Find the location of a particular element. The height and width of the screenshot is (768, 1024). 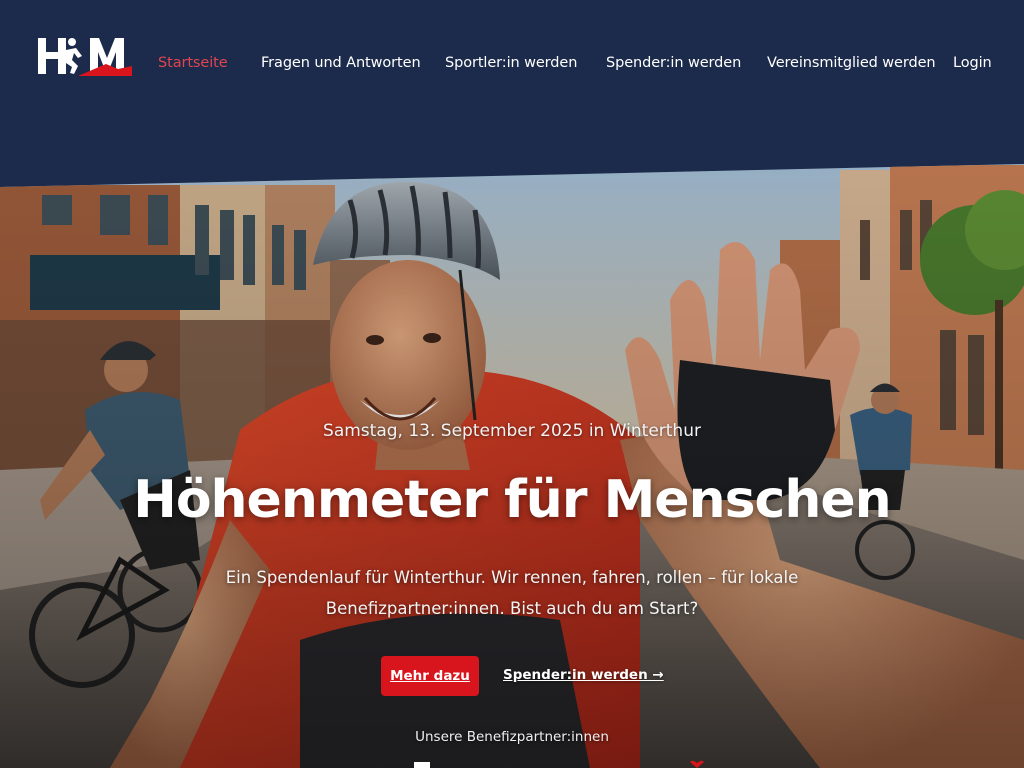

partner-logo is located at coordinates (422, 765).